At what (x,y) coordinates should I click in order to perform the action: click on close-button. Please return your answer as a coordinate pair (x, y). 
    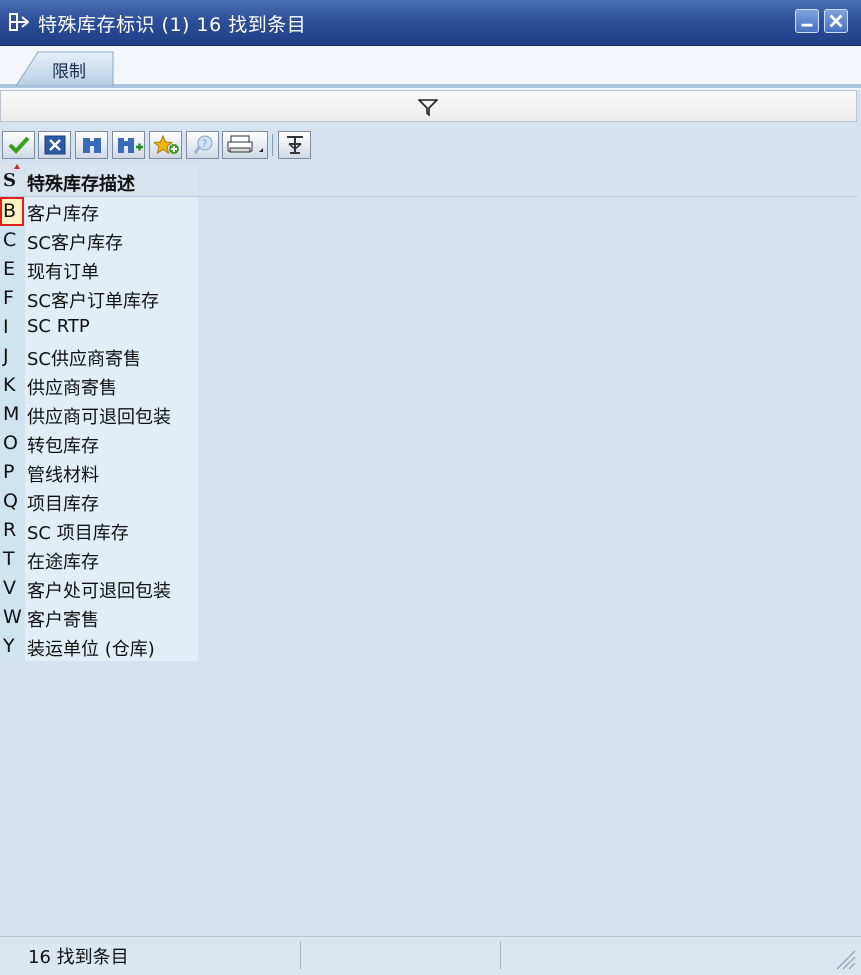
    Looking at the image, I should click on (836, 21).